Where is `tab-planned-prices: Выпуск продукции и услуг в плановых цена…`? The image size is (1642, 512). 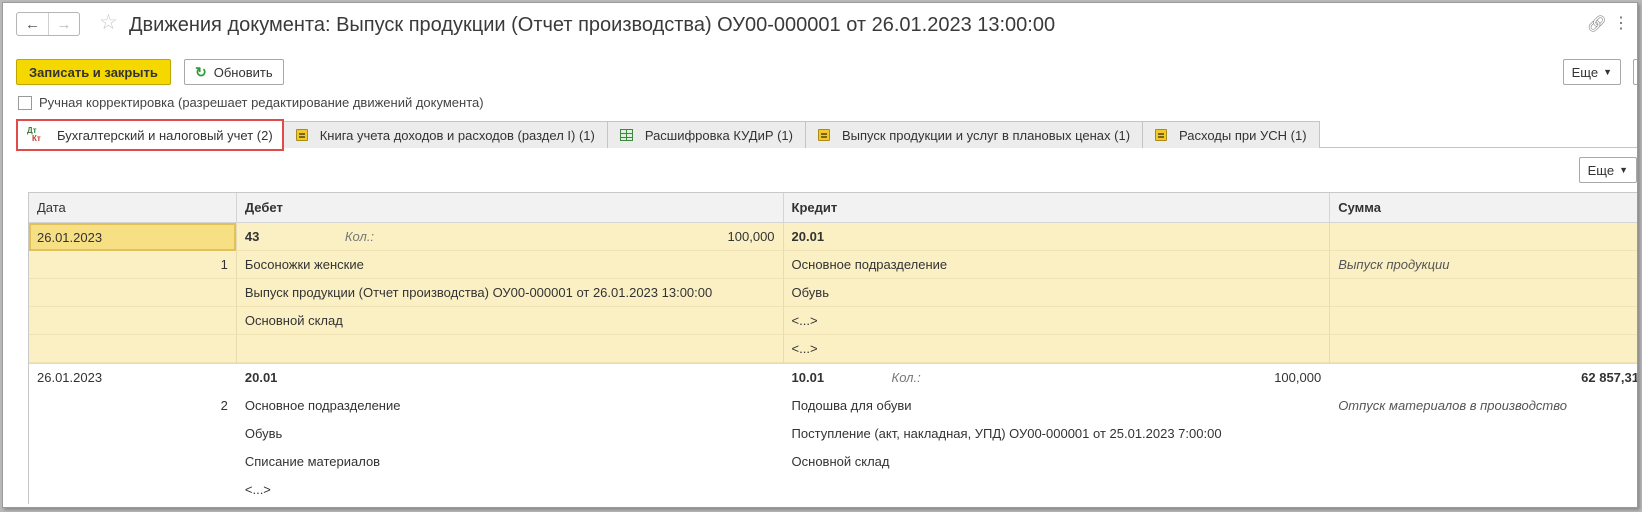 tab-planned-prices: Выпуск продукции и услуг в плановых цена… is located at coordinates (975, 134).